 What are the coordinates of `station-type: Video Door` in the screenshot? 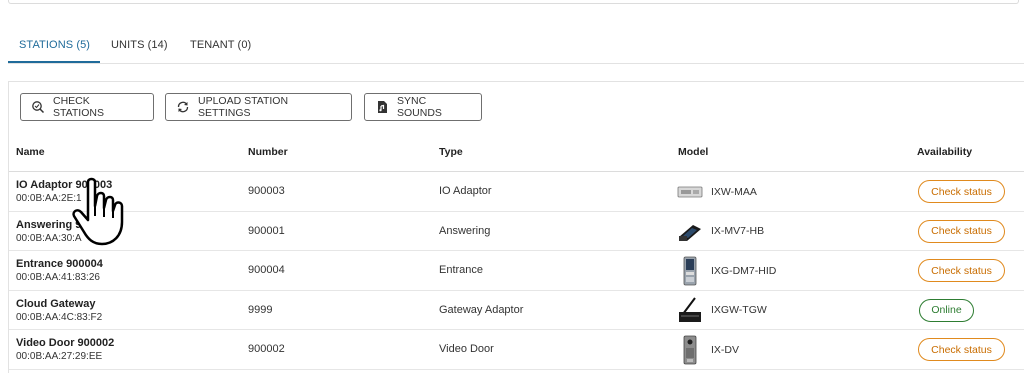 It's located at (466, 349).